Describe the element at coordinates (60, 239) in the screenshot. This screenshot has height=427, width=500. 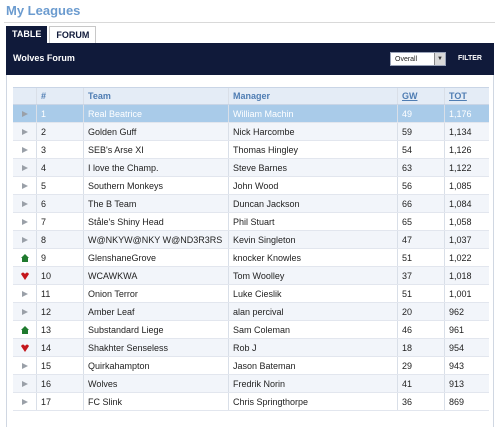
I see `rank-cell: 8` at that location.